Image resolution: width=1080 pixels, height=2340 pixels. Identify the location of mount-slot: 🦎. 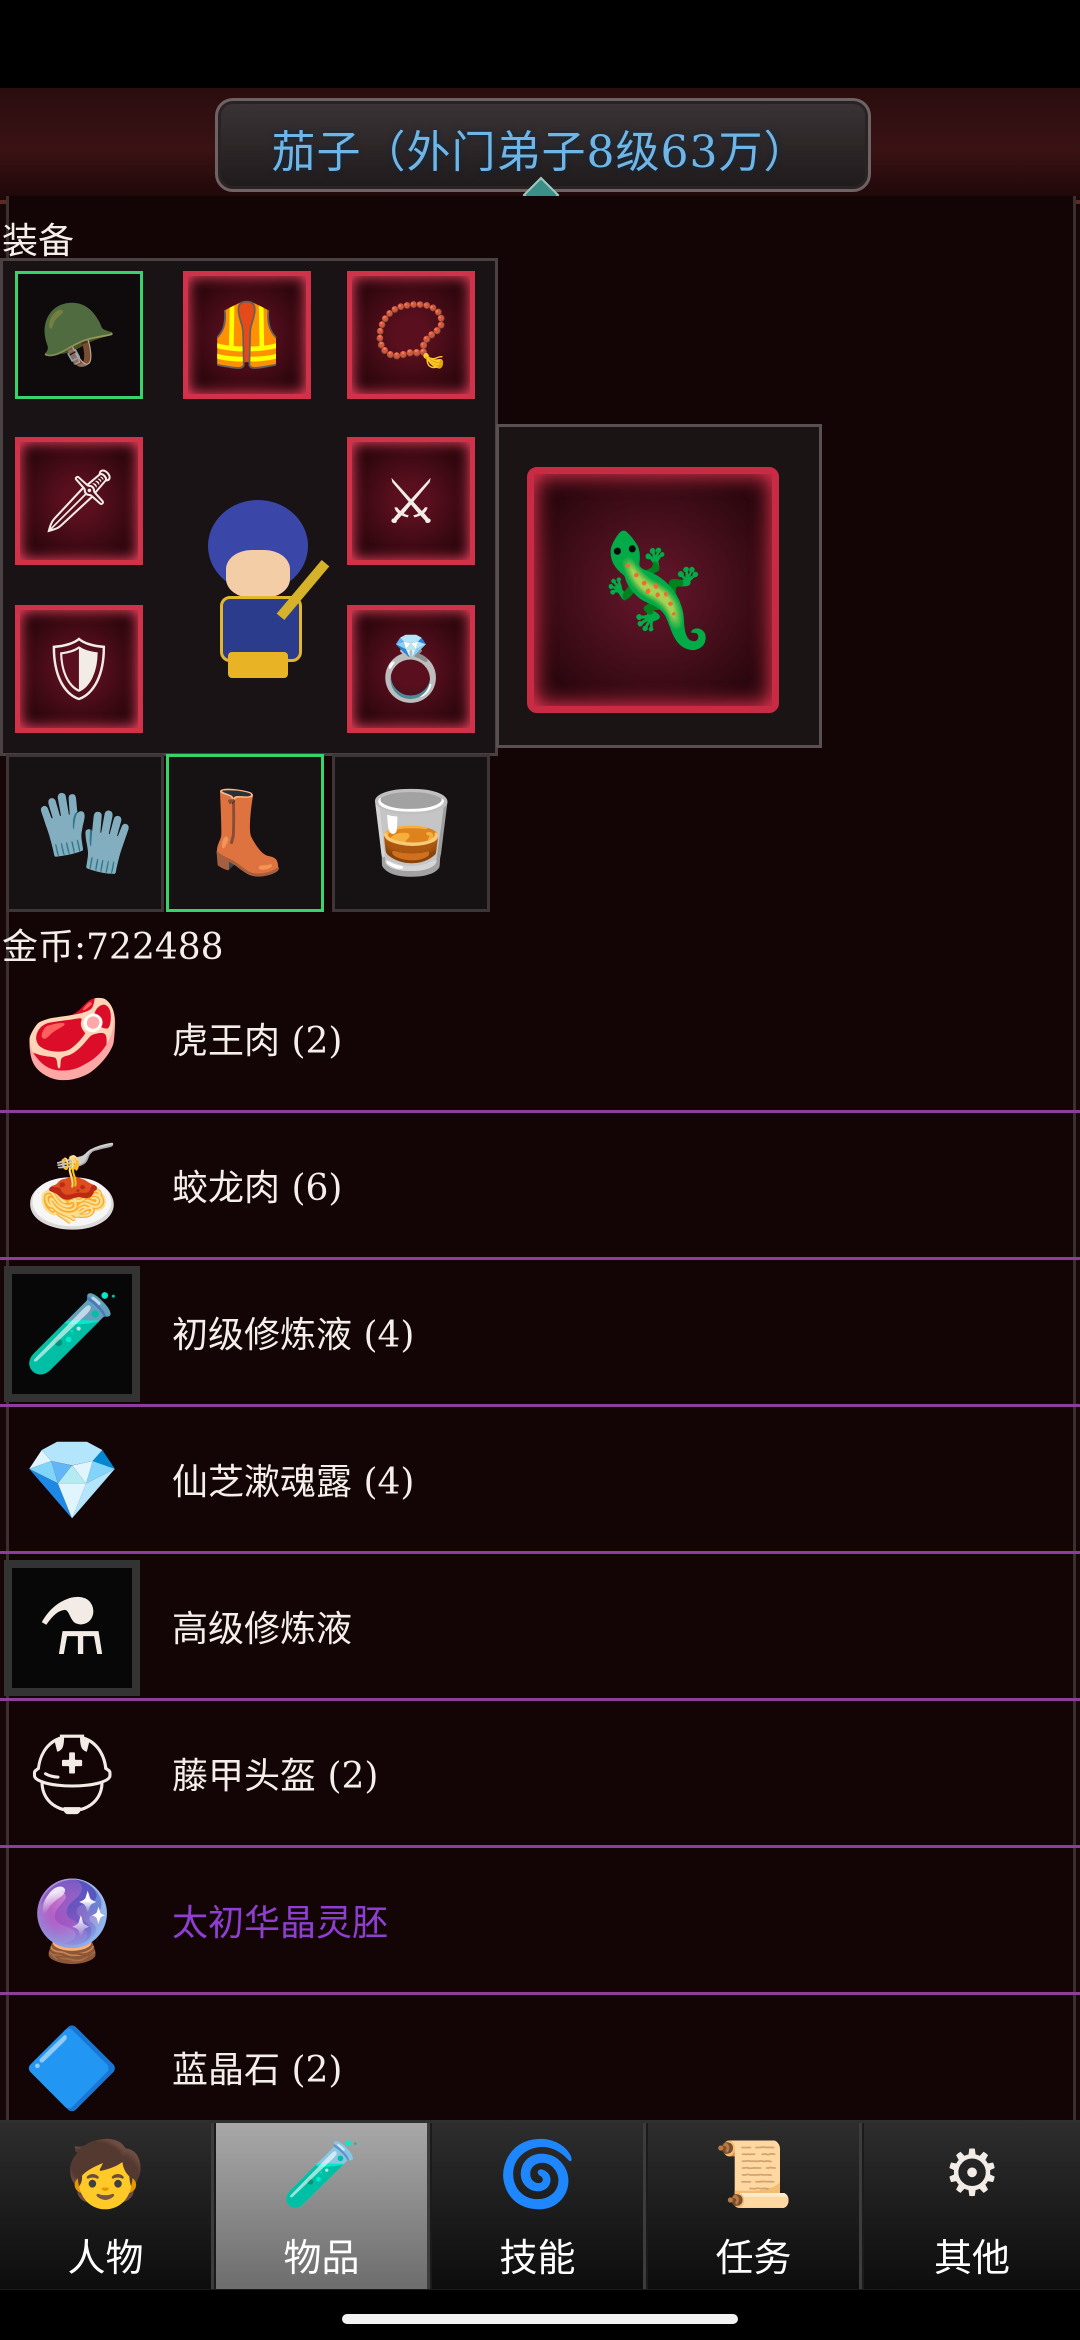
(659, 586).